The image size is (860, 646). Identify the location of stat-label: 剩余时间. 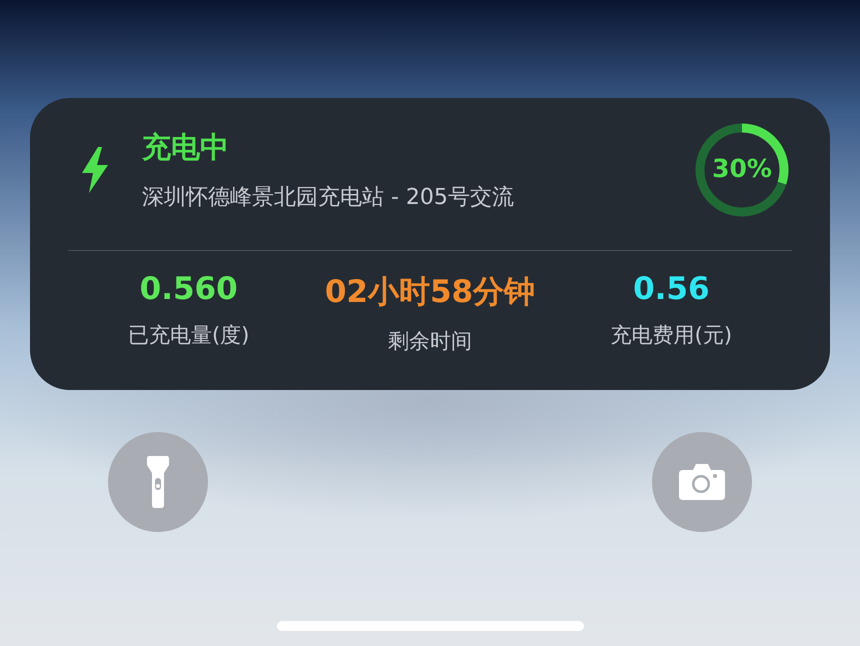
(430, 341).